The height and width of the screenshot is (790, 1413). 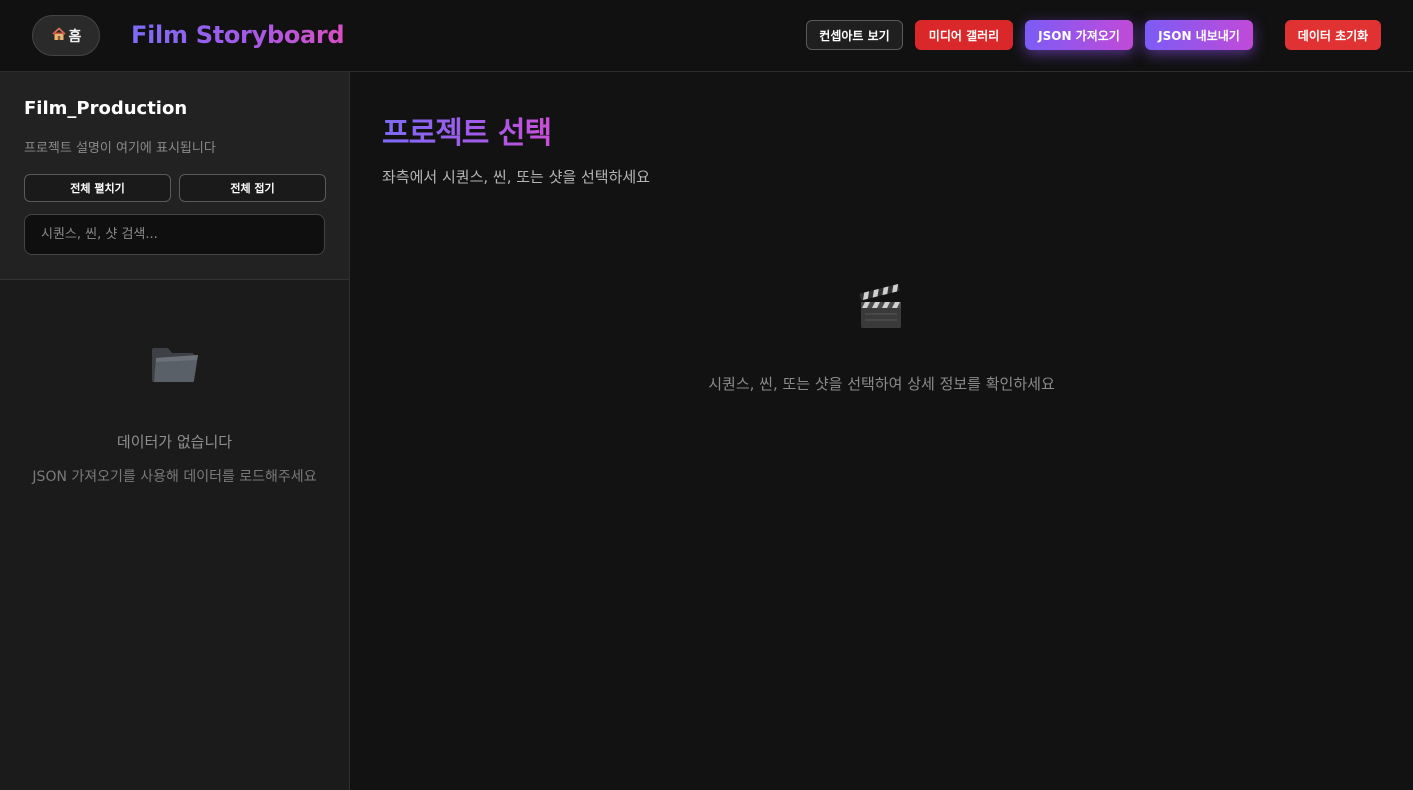 What do you see at coordinates (174, 477) in the screenshot?
I see `empty-state-subtitle: JSON 가져오기를 사용해 데이터를 로드해주세요` at bounding box center [174, 477].